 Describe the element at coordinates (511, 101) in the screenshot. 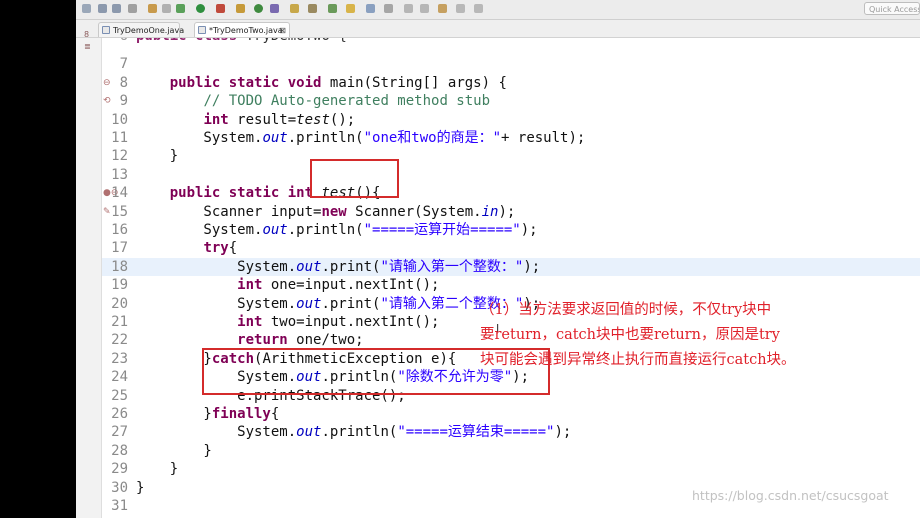

I see `code-line: ⟲ 9 // TODO Auto-generated method stub` at that location.